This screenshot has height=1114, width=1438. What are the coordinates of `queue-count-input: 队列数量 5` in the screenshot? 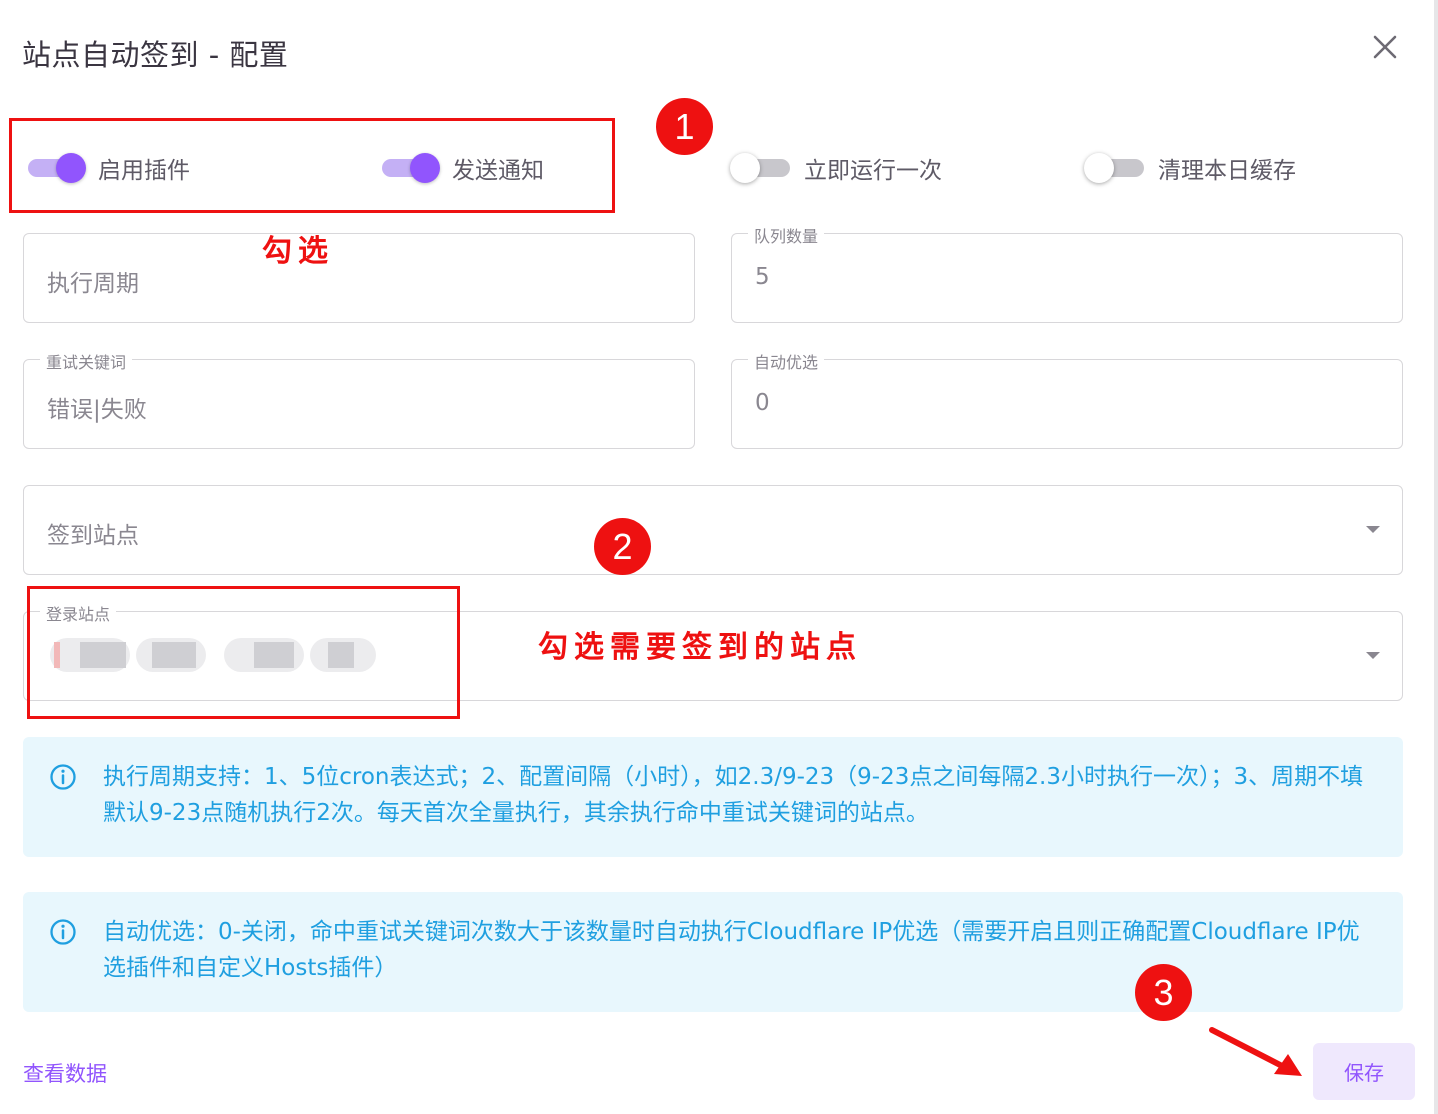 It's located at (1067, 273).